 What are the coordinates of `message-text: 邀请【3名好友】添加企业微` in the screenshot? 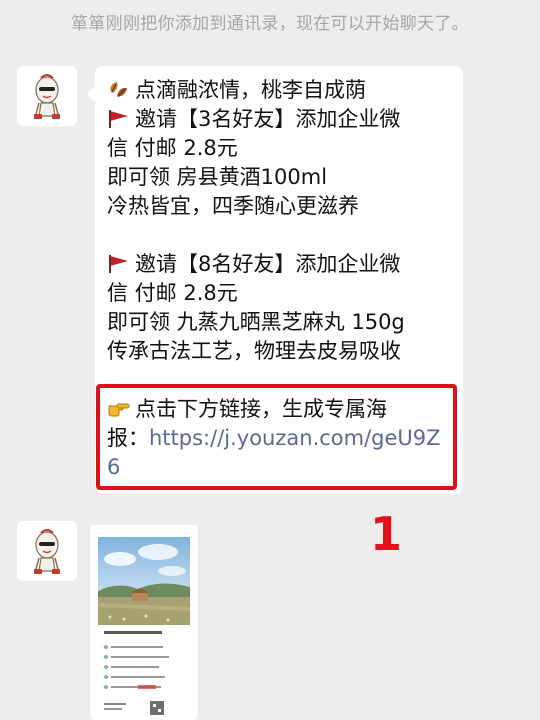 It's located at (268, 119).